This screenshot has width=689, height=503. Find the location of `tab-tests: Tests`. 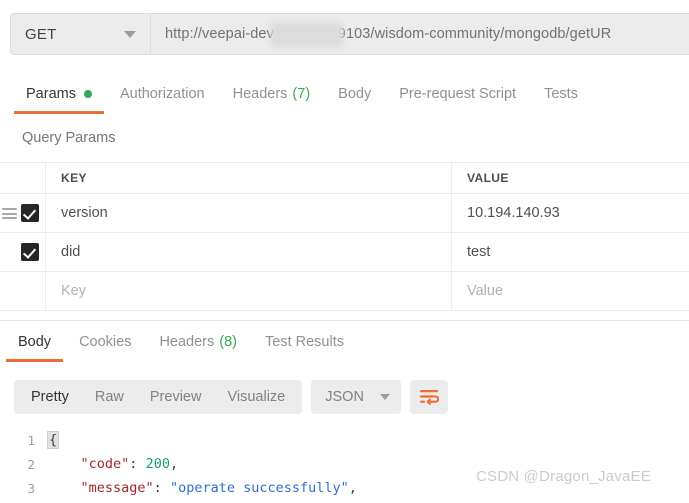

tab-tests: Tests is located at coordinates (561, 98).